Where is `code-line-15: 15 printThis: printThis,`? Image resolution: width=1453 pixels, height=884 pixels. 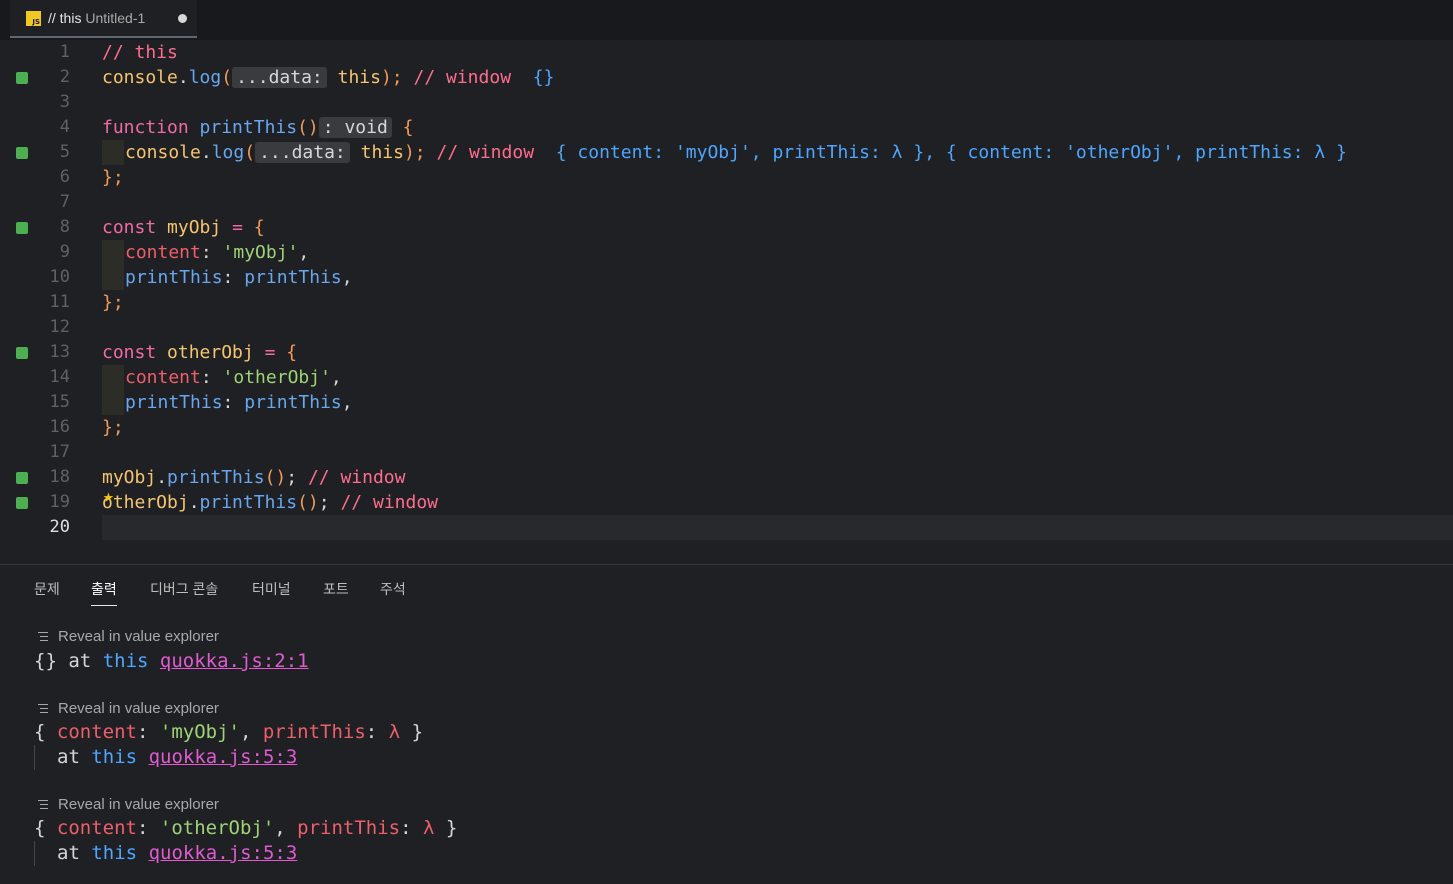 code-line-15: 15 printThis: printThis, is located at coordinates (726, 402).